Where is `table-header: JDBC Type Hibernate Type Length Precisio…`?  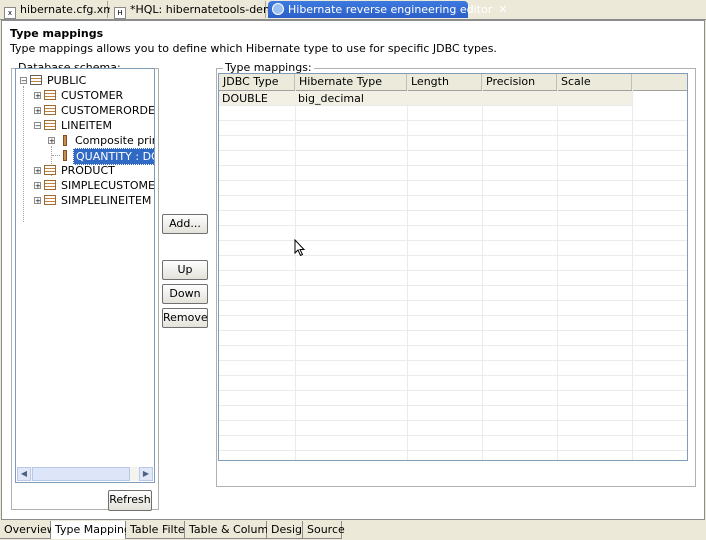 table-header: JDBC Type Hibernate Type Length Precisio… is located at coordinates (453, 82).